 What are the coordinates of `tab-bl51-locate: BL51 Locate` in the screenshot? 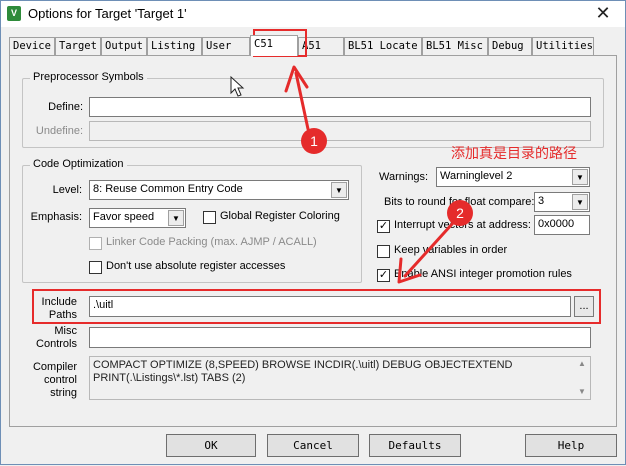 It's located at (383, 46).